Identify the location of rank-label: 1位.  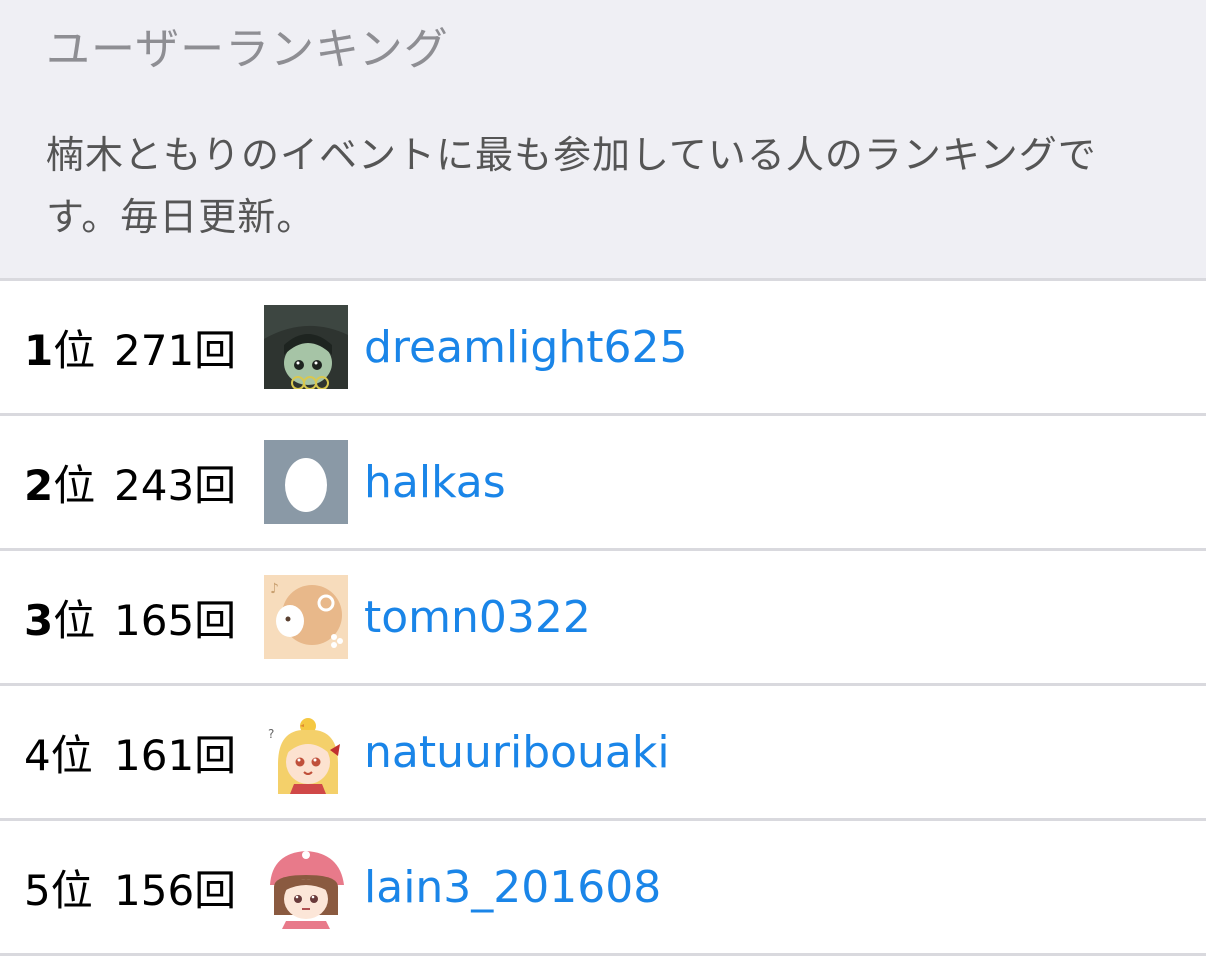
(62, 347).